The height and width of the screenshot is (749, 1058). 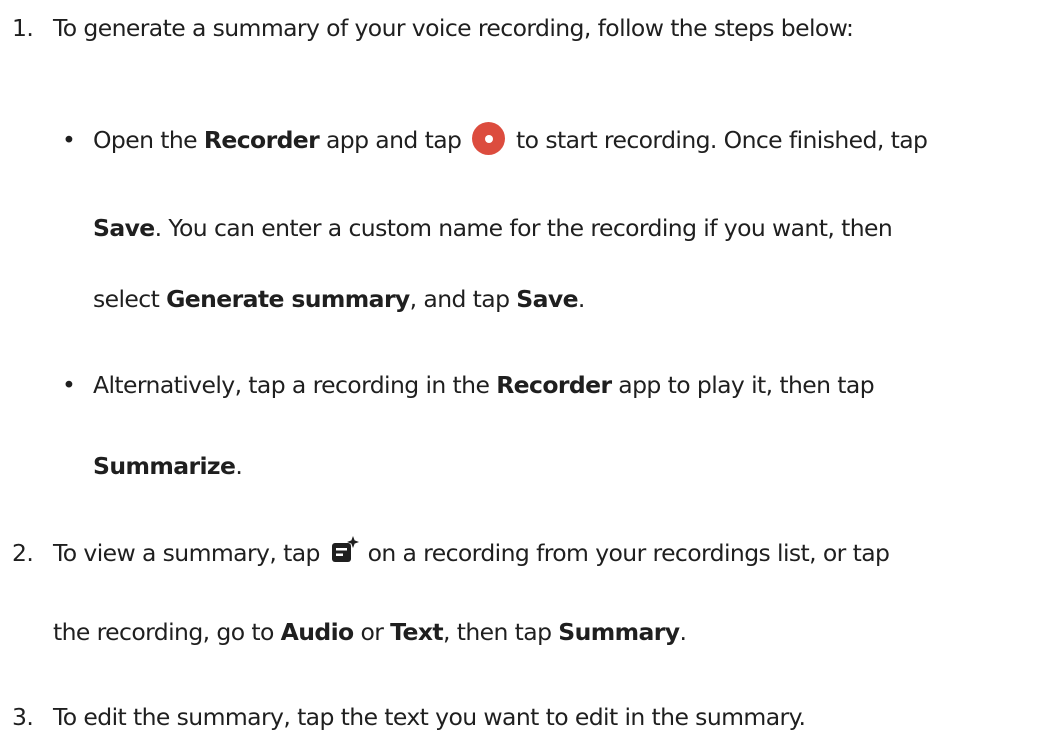 I want to click on step-2-number: 2., so click(x=23, y=553).